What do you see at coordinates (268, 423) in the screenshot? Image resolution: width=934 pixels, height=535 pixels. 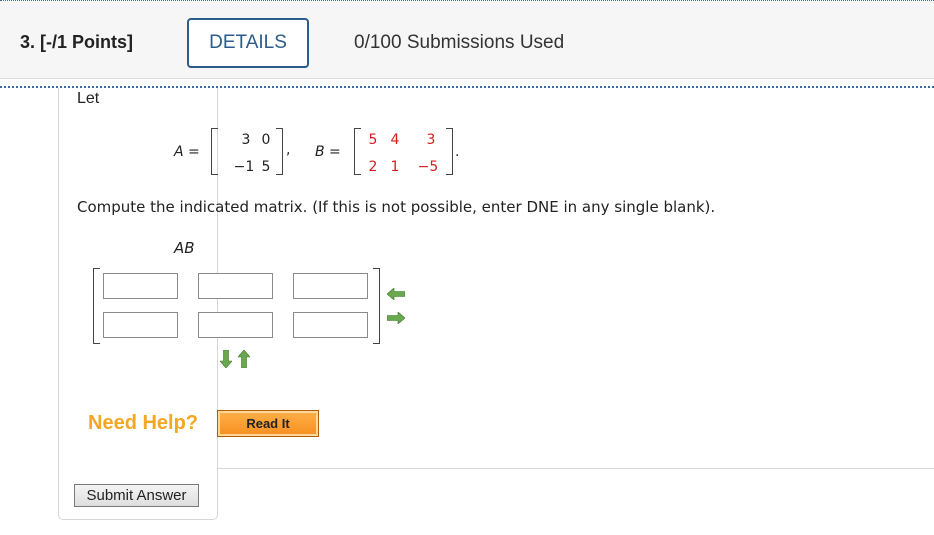 I see `read-it-button: Read It` at bounding box center [268, 423].